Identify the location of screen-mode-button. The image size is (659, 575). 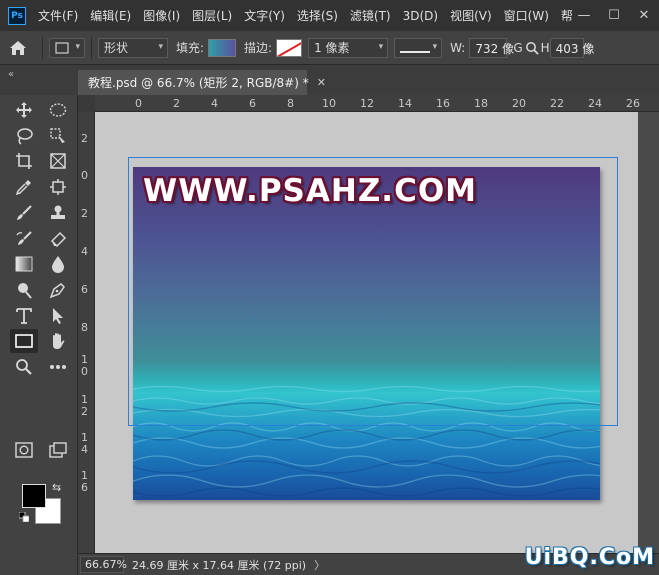
(58, 450).